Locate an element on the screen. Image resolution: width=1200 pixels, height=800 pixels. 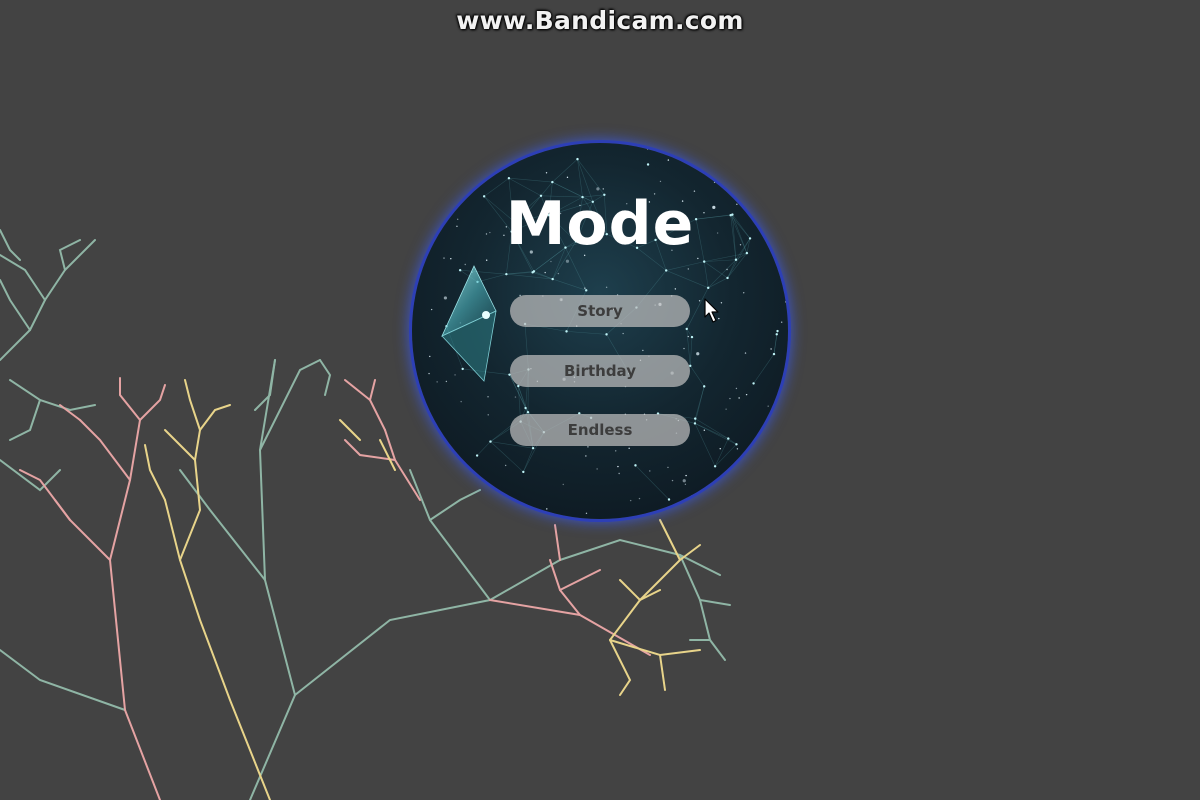
back-arrow-icon is located at coordinates (468, 323).